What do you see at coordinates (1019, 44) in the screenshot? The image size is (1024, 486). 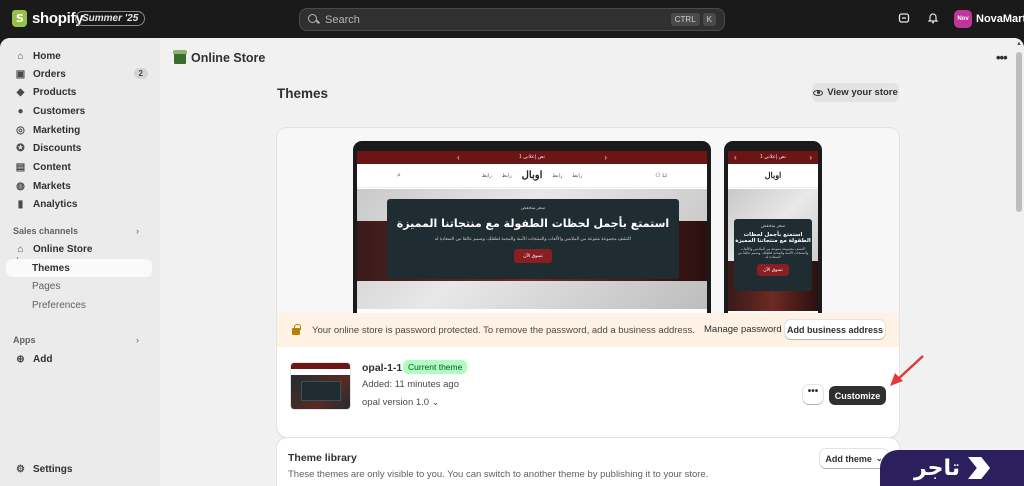 I see `scroll-up-arrow-icon: ▲` at bounding box center [1019, 44].